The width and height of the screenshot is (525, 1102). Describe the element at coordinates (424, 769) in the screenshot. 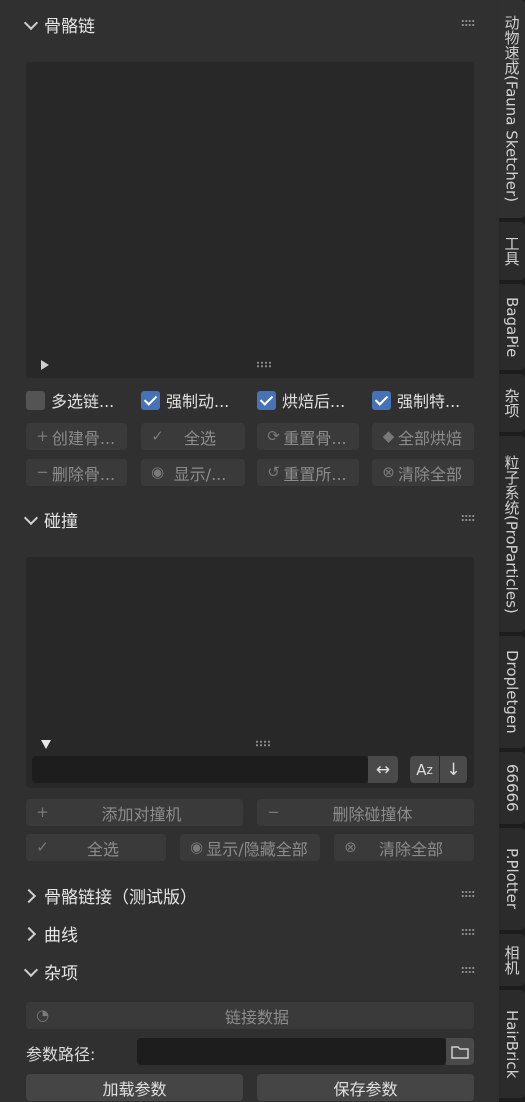

I see `sort-alpha-icon: Az` at that location.